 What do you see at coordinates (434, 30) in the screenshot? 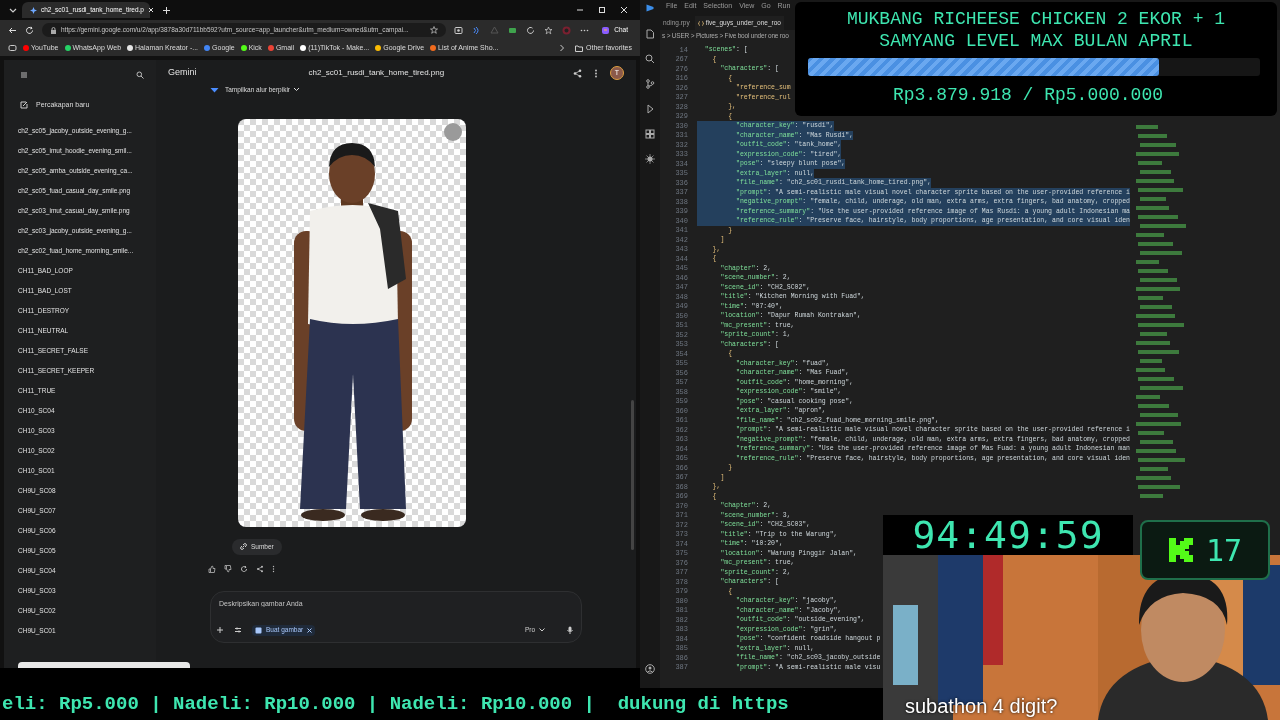
I see `star-icon` at bounding box center [434, 30].